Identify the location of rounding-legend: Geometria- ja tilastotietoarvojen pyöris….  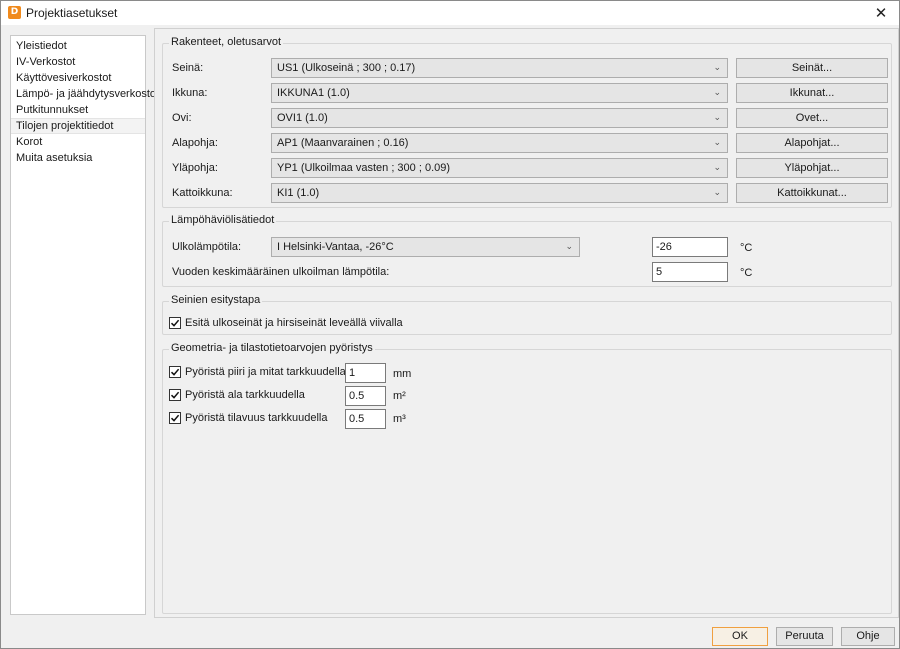
(272, 348).